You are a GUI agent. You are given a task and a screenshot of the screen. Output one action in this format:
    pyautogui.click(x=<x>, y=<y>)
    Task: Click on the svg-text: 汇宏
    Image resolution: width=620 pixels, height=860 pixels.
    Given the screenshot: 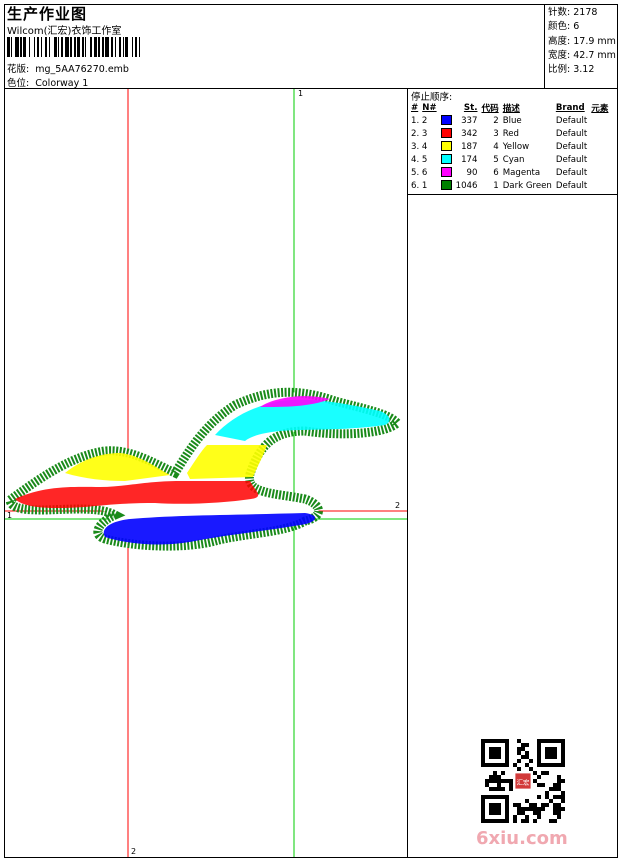 What is the action you would take?
    pyautogui.click(x=523, y=782)
    